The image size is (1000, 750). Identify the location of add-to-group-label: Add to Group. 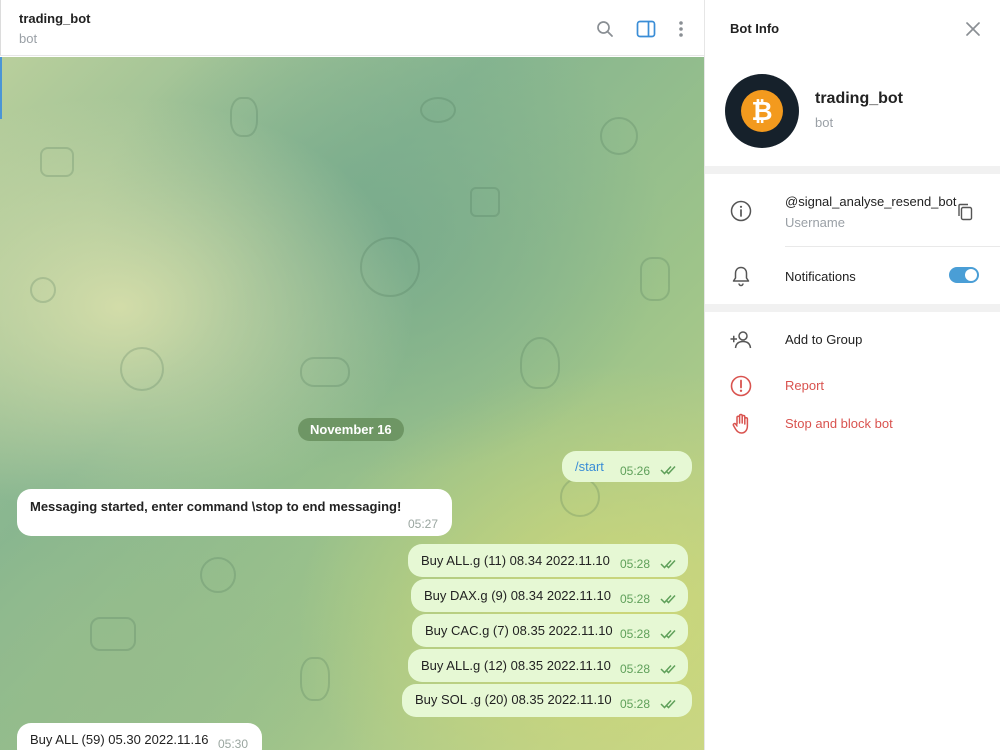
(823, 339).